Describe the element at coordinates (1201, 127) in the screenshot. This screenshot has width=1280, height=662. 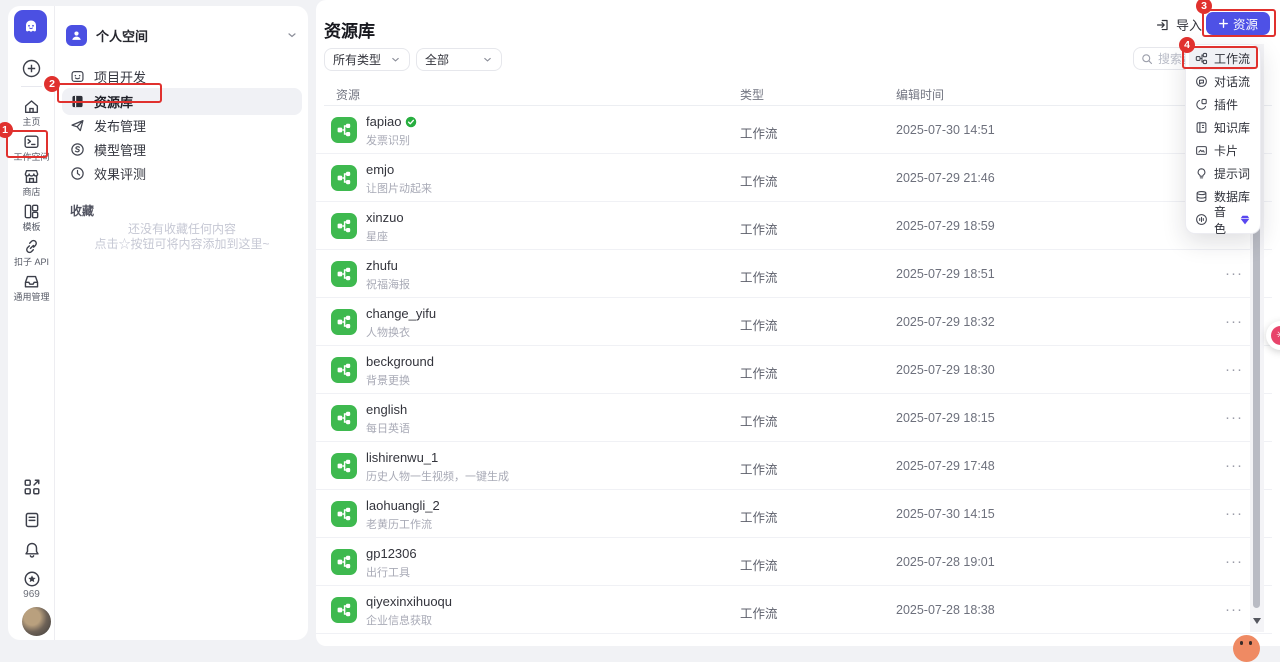
I see `knowledge-icon` at that location.